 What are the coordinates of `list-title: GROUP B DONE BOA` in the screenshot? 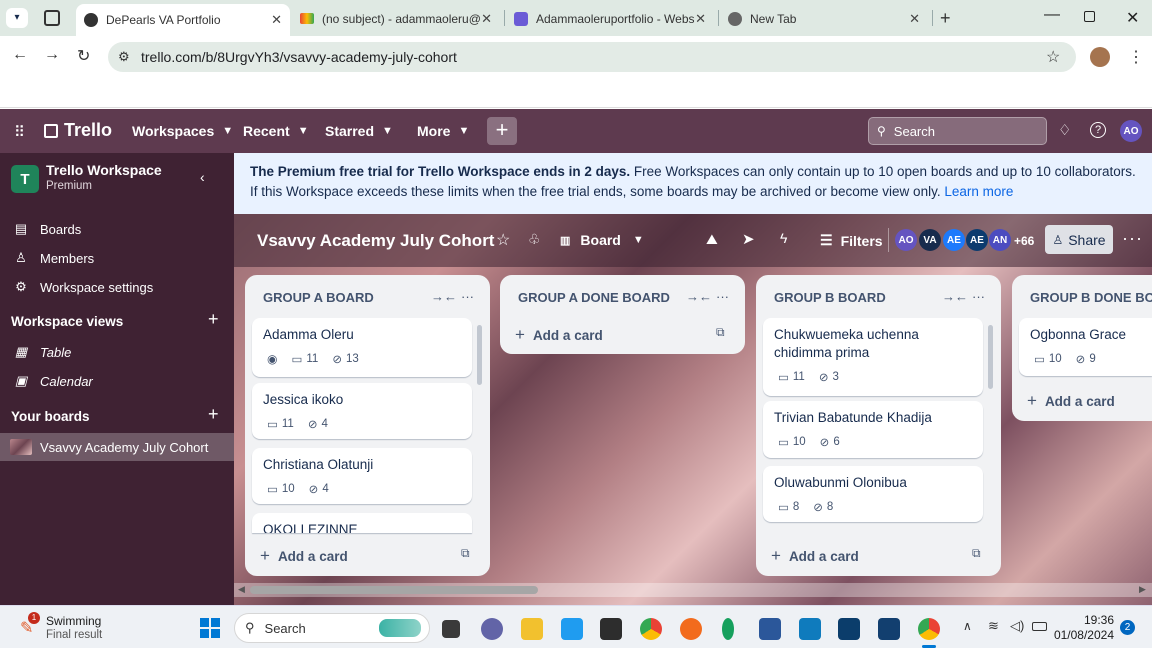 It's located at (1091, 297).